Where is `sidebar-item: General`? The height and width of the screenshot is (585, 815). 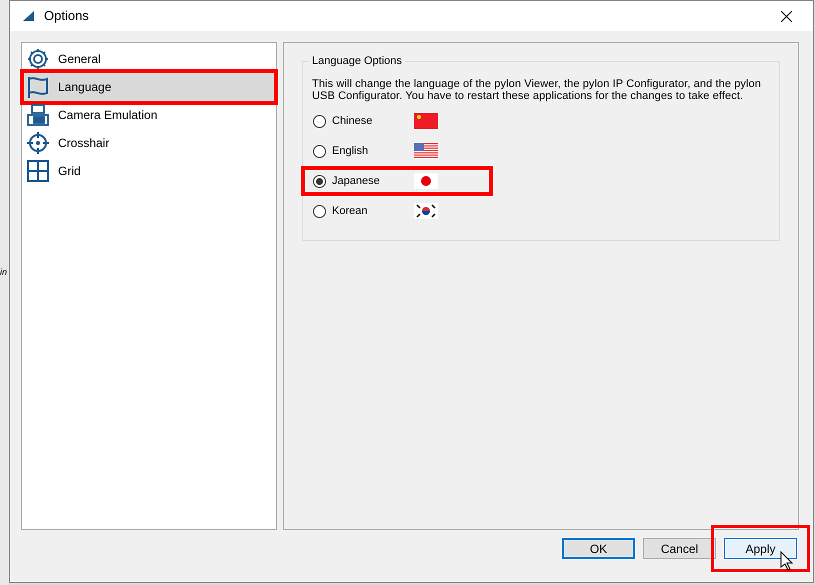 sidebar-item: General is located at coordinates (149, 59).